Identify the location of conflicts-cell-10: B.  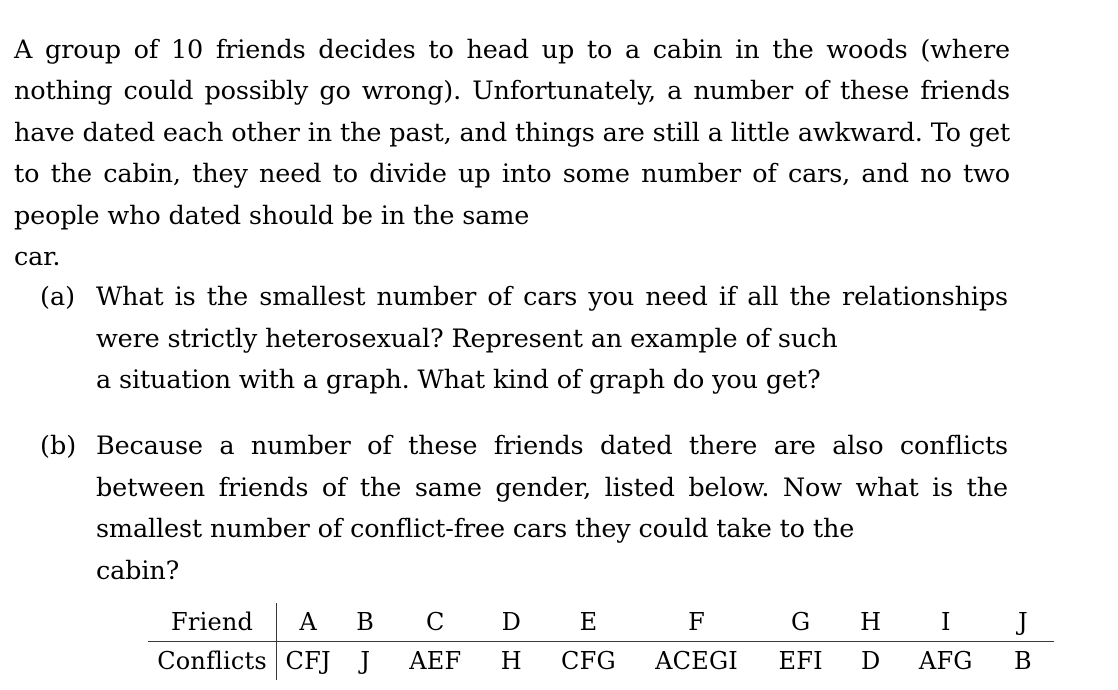
(1023, 661).